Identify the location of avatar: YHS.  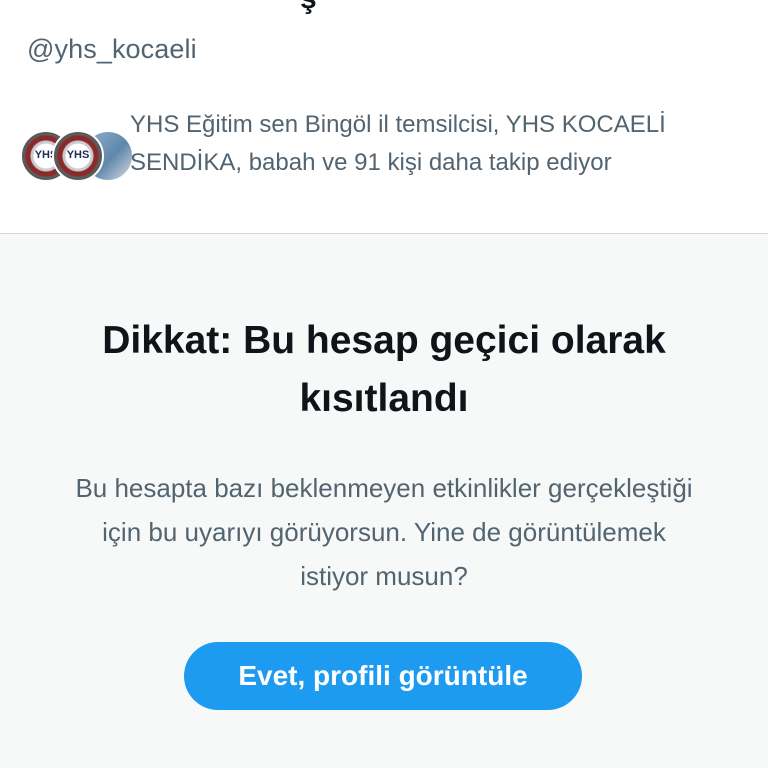
(78, 156).